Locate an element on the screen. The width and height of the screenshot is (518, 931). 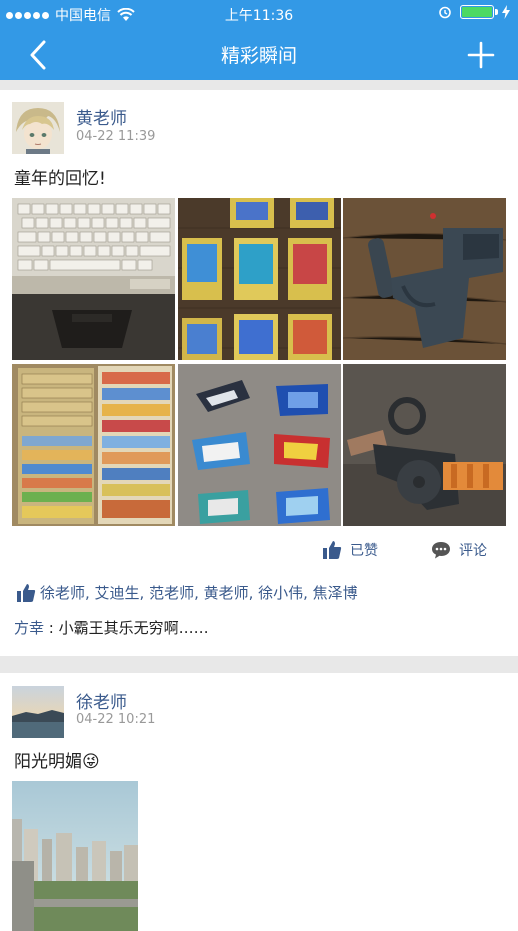
photo-toy-pistol is located at coordinates (424, 279).